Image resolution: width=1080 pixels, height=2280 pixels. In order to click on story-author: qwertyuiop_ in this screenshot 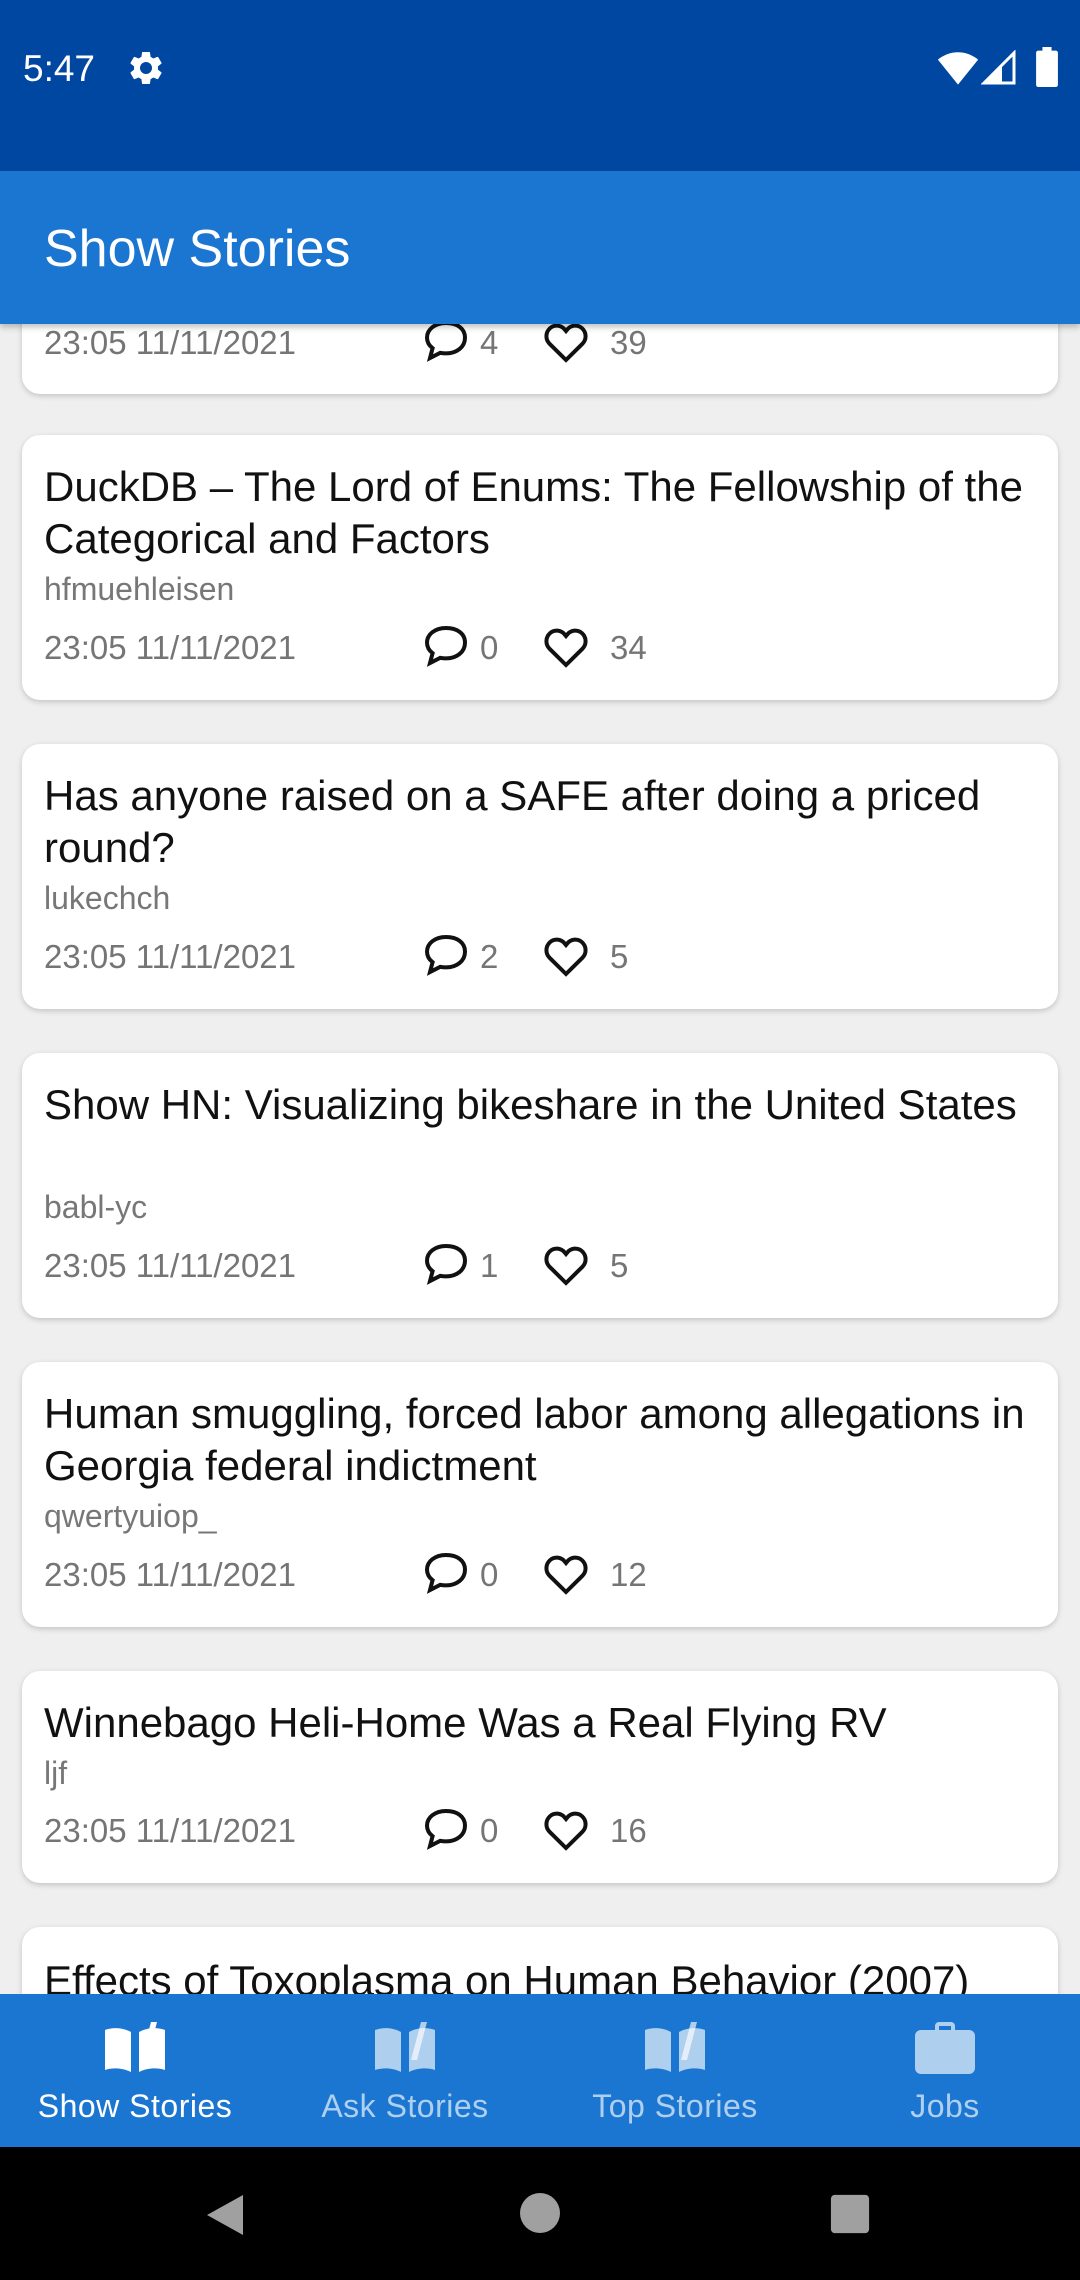, I will do `click(130, 1516)`.